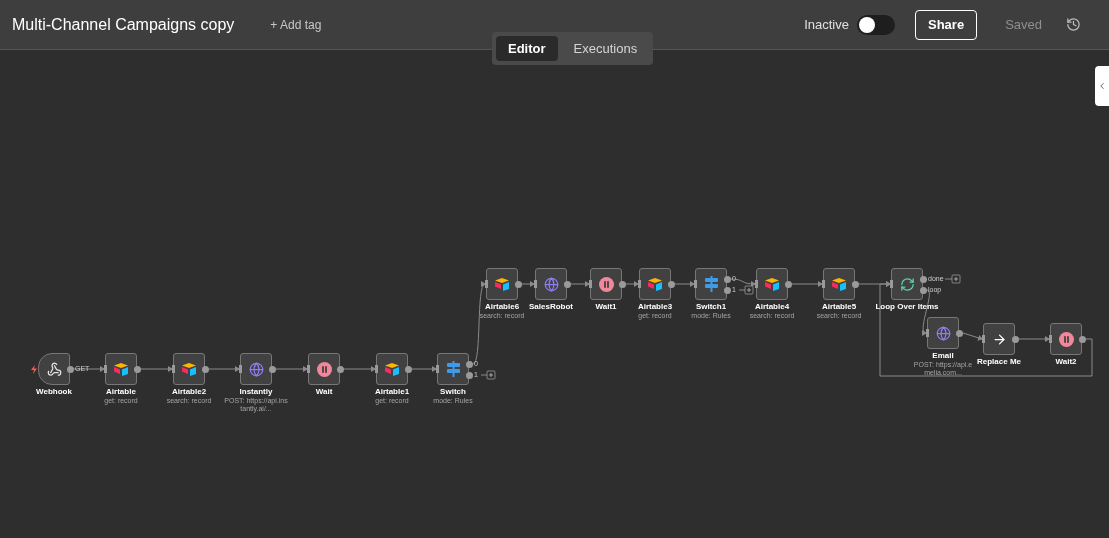  I want to click on webhook-icon, so click(54, 369).